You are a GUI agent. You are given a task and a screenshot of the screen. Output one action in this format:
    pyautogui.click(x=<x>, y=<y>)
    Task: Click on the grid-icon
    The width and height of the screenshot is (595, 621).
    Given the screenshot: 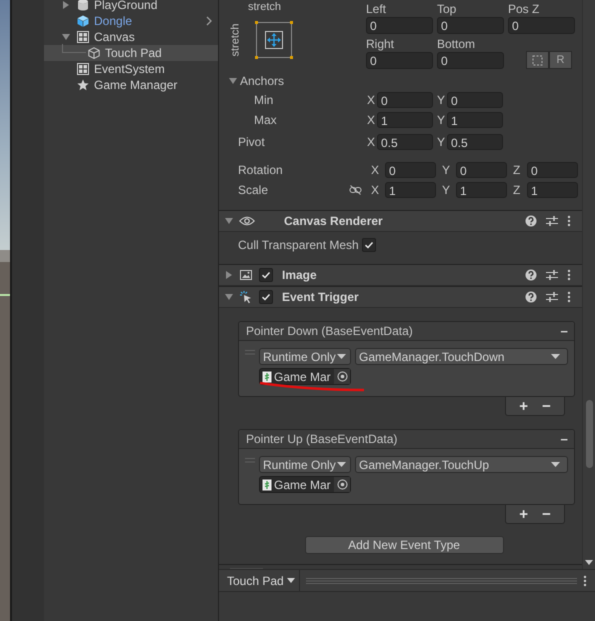 What is the action you would take?
    pyautogui.click(x=83, y=69)
    